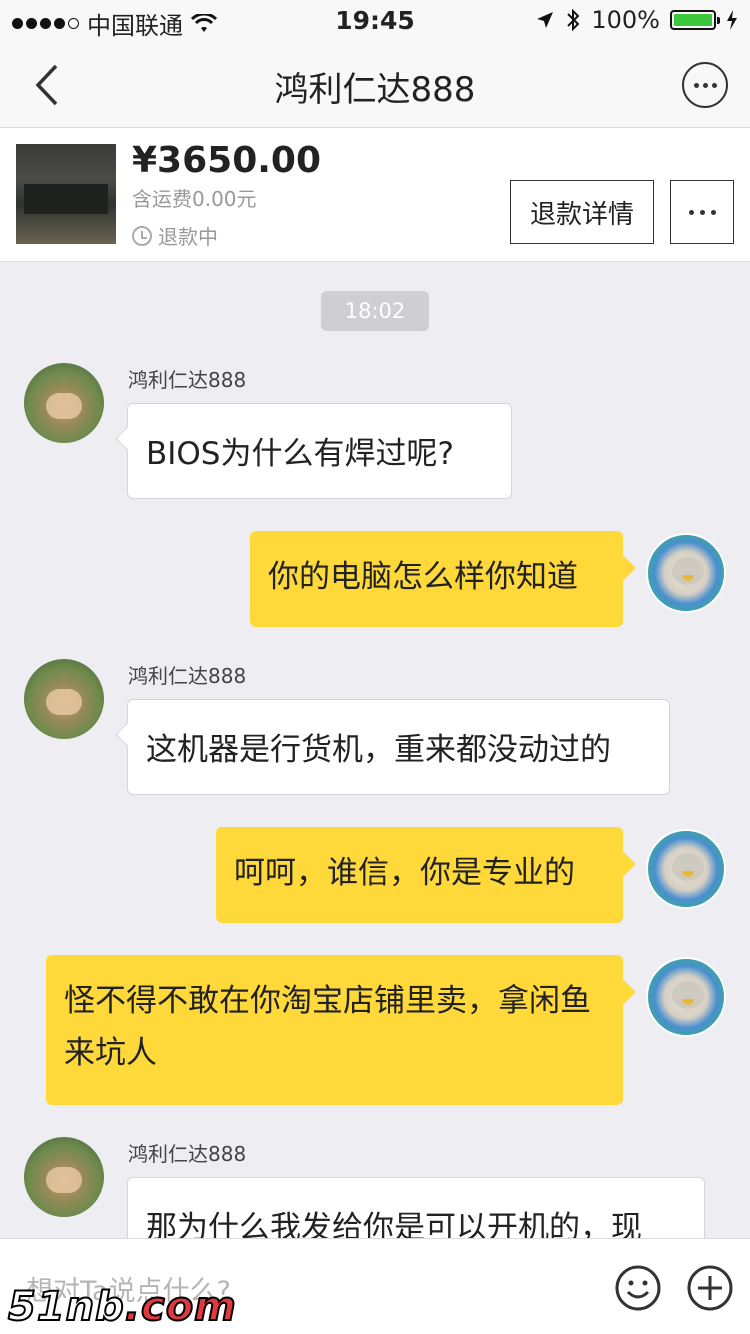 This screenshot has height=1334, width=750. Describe the element at coordinates (334, 1030) in the screenshot. I see `outgoing-message: 怪不得不敢在你淘宝店铺里卖，拿闲鱼来坑人` at that location.